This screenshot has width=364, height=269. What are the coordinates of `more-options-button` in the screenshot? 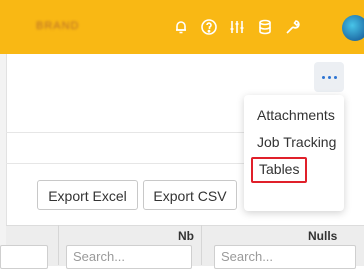 It's located at (329, 77).